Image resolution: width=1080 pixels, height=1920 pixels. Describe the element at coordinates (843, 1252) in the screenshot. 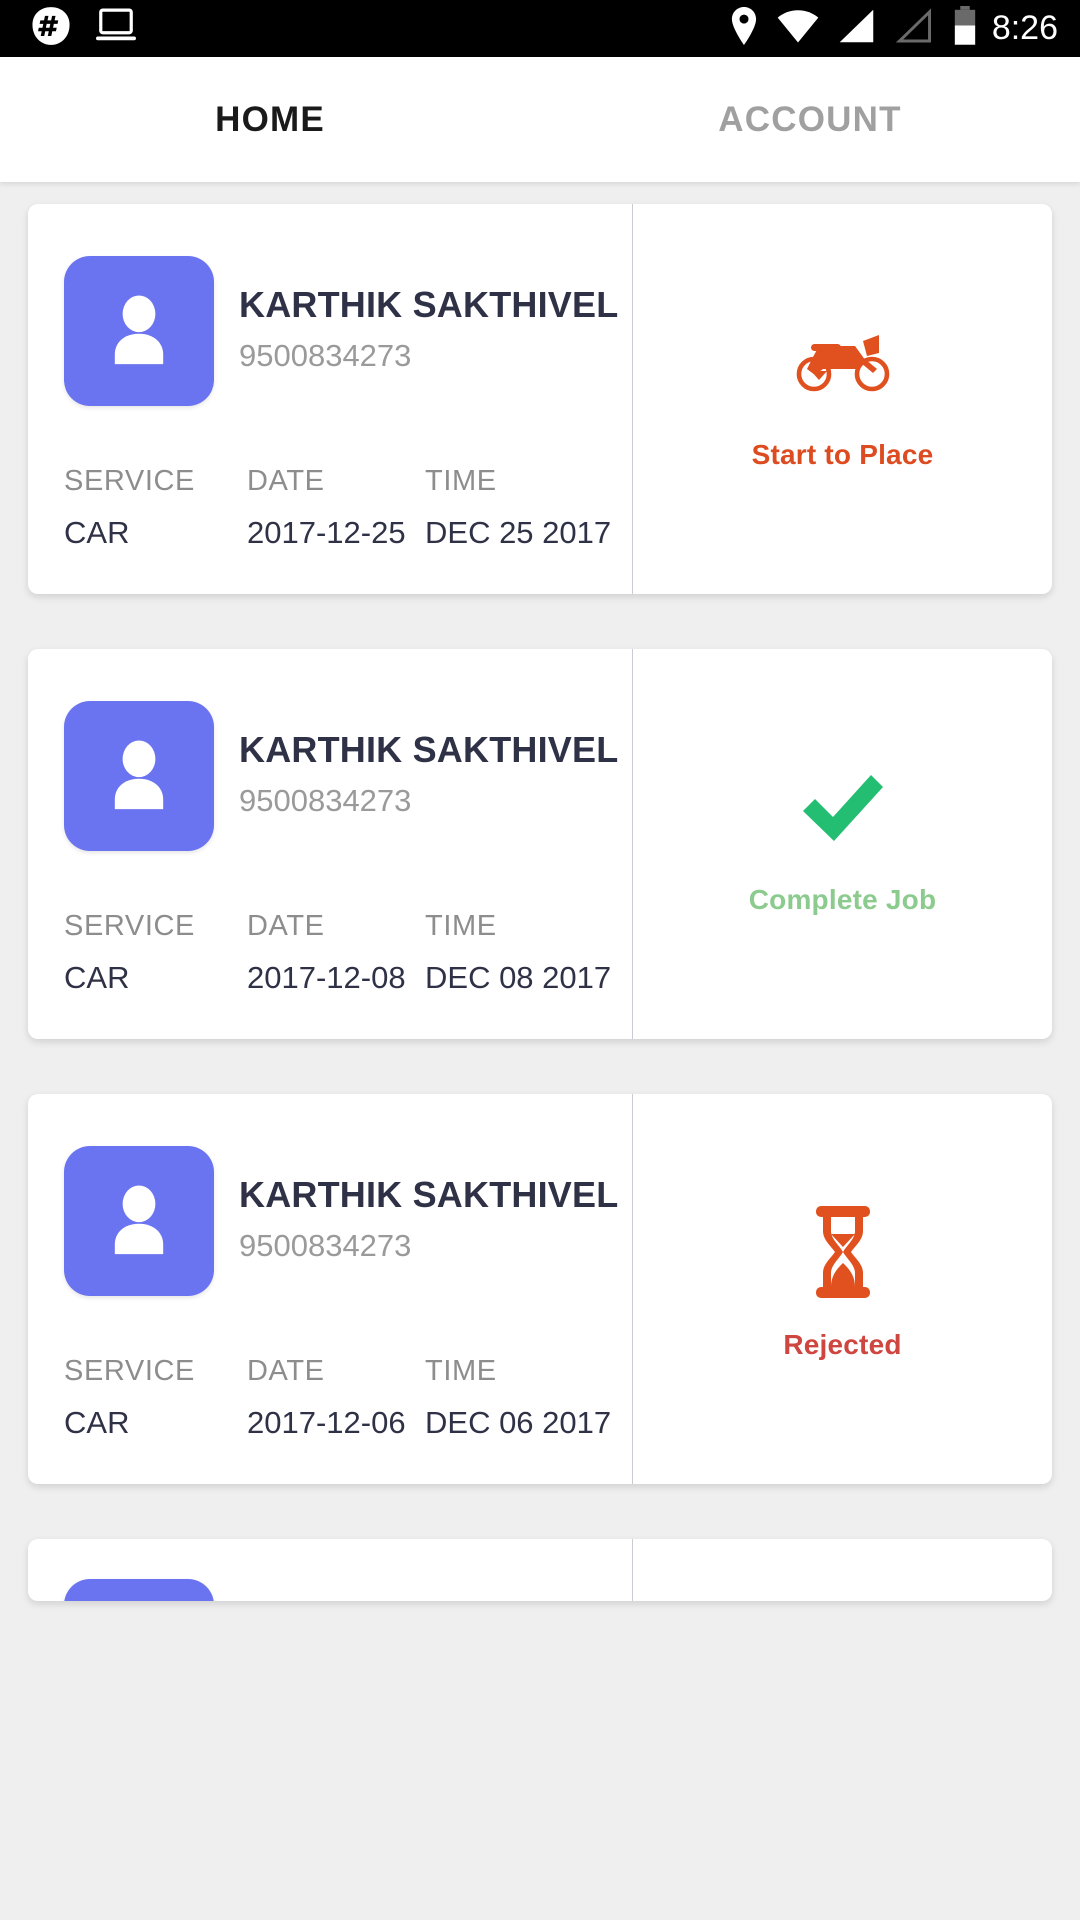

I see `hourglass-icon` at that location.